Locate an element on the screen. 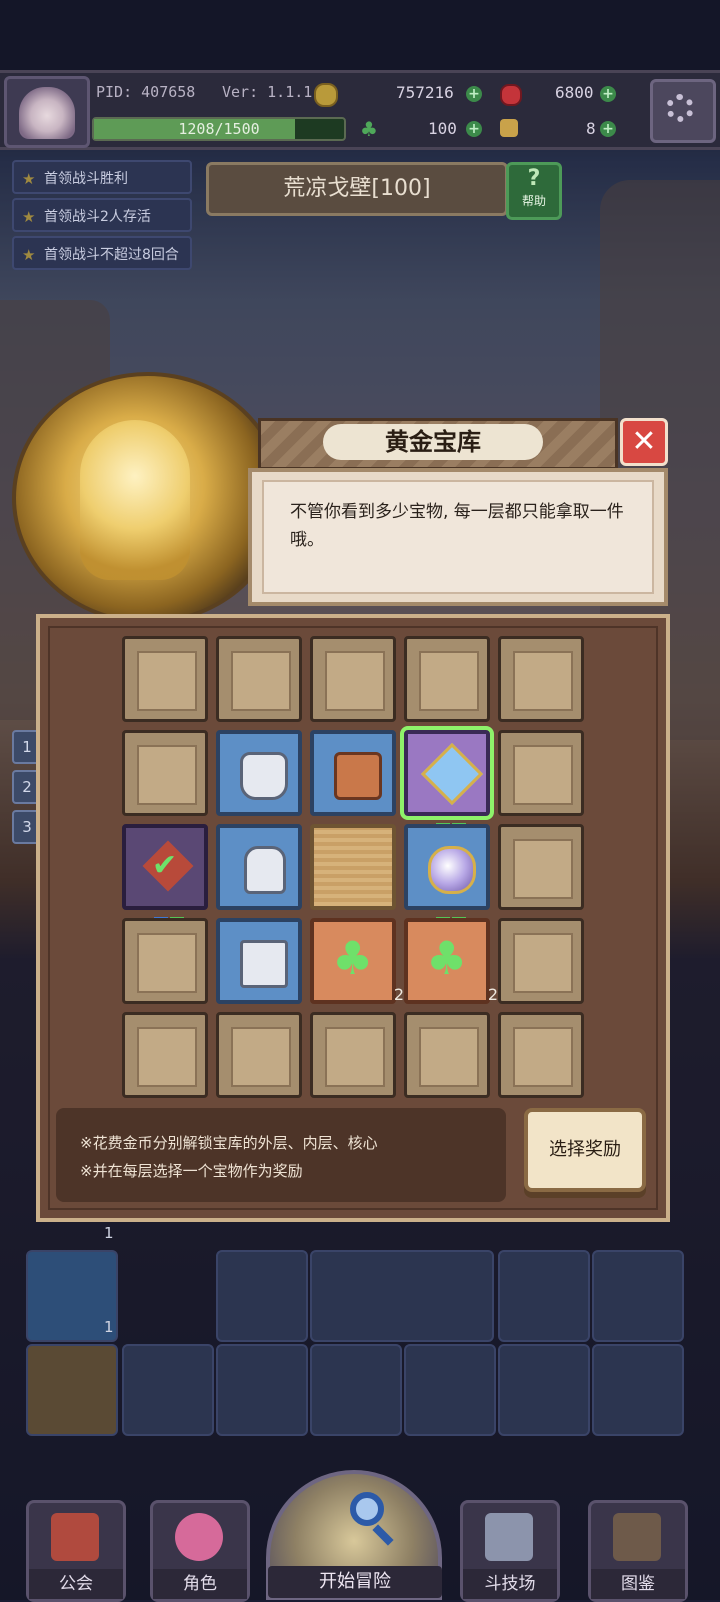 The image size is (720, 1602). nav-character: 角色 is located at coordinates (200, 1551).